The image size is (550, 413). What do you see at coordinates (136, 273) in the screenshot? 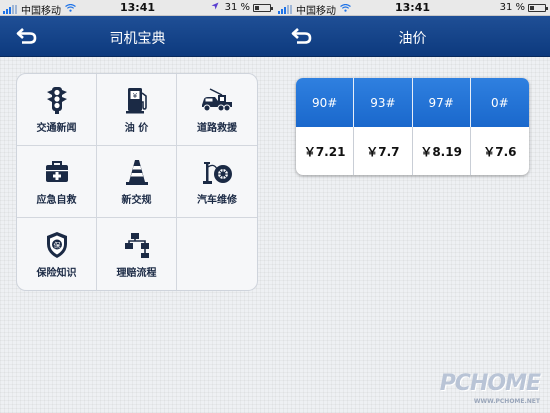
I see `menu-item-label: 理赔流程` at bounding box center [136, 273].